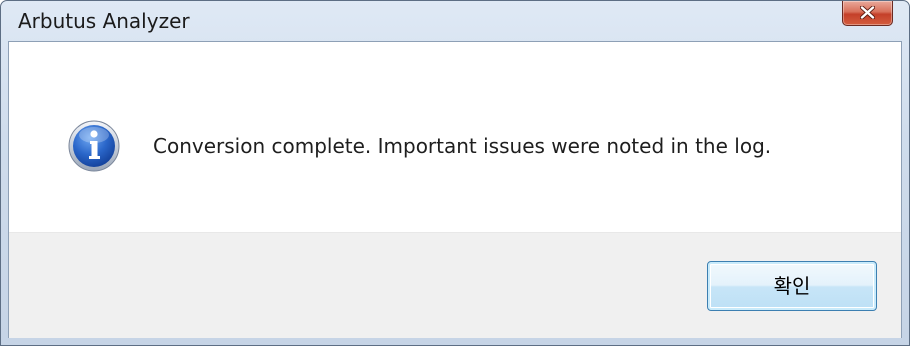 The image size is (910, 346). I want to click on close-icon, so click(867, 12).